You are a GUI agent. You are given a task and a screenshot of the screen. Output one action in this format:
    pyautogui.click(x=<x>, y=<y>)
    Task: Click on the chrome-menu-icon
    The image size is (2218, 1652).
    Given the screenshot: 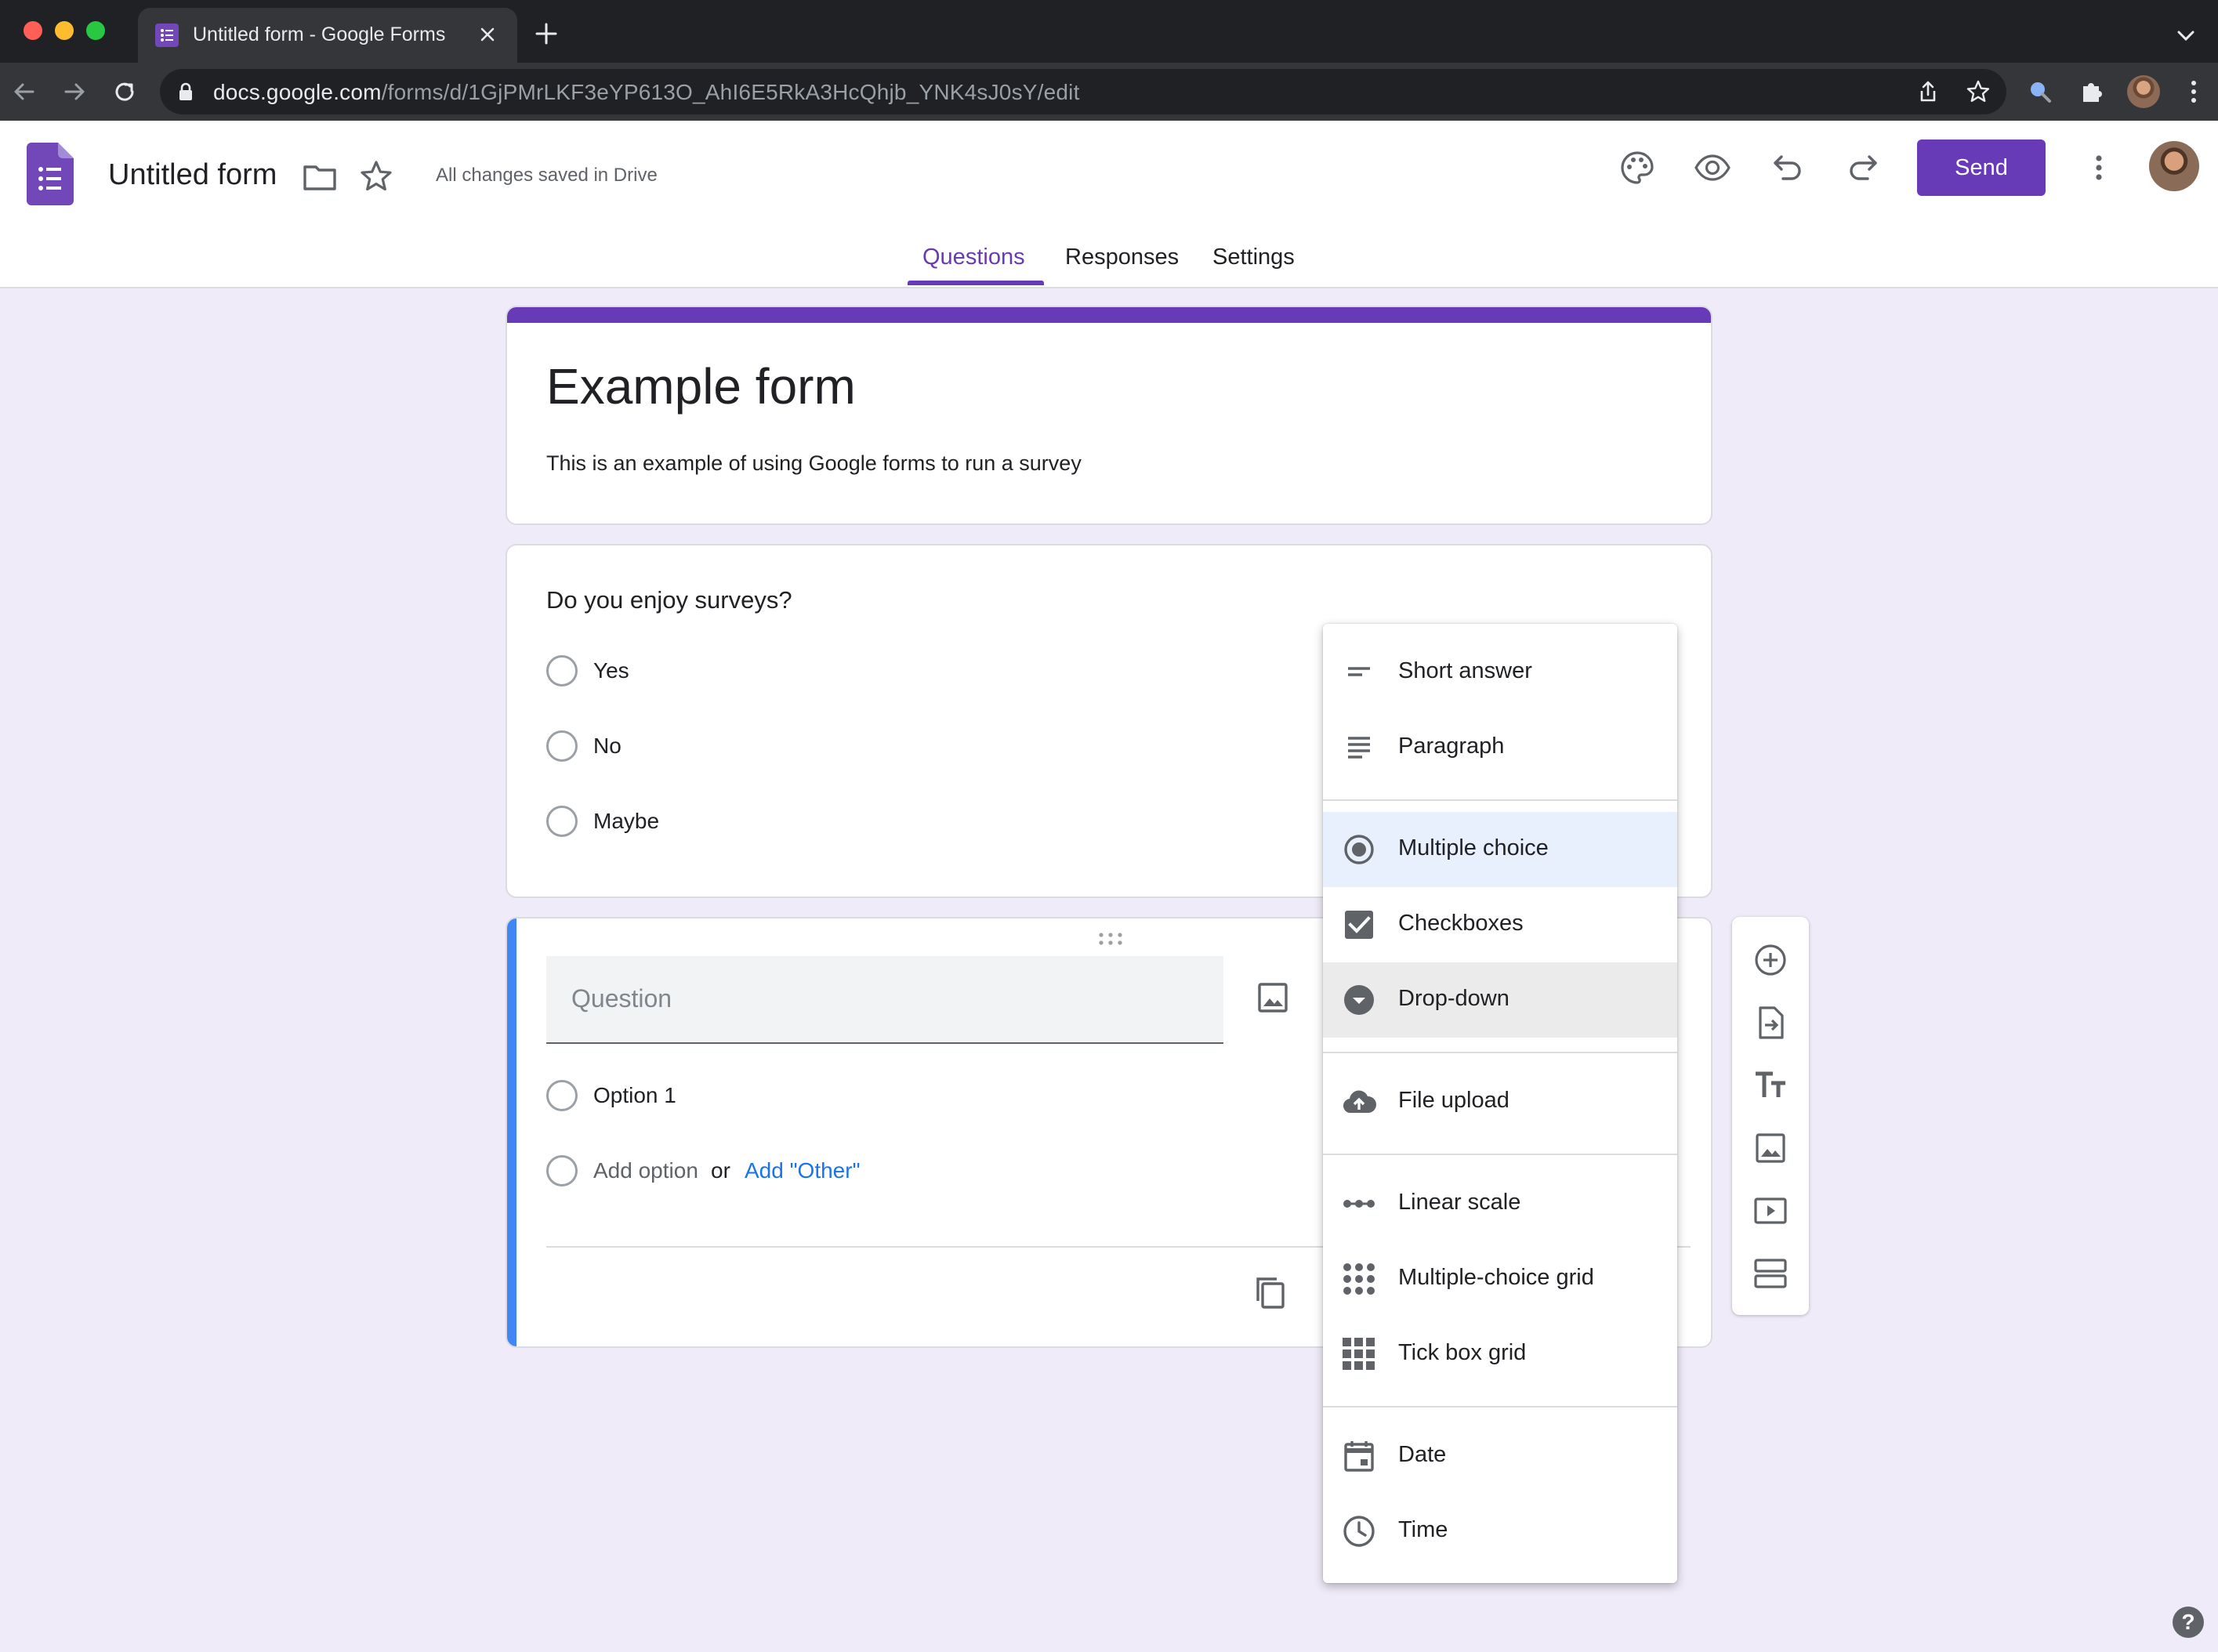 What is the action you would take?
    pyautogui.click(x=2194, y=92)
    